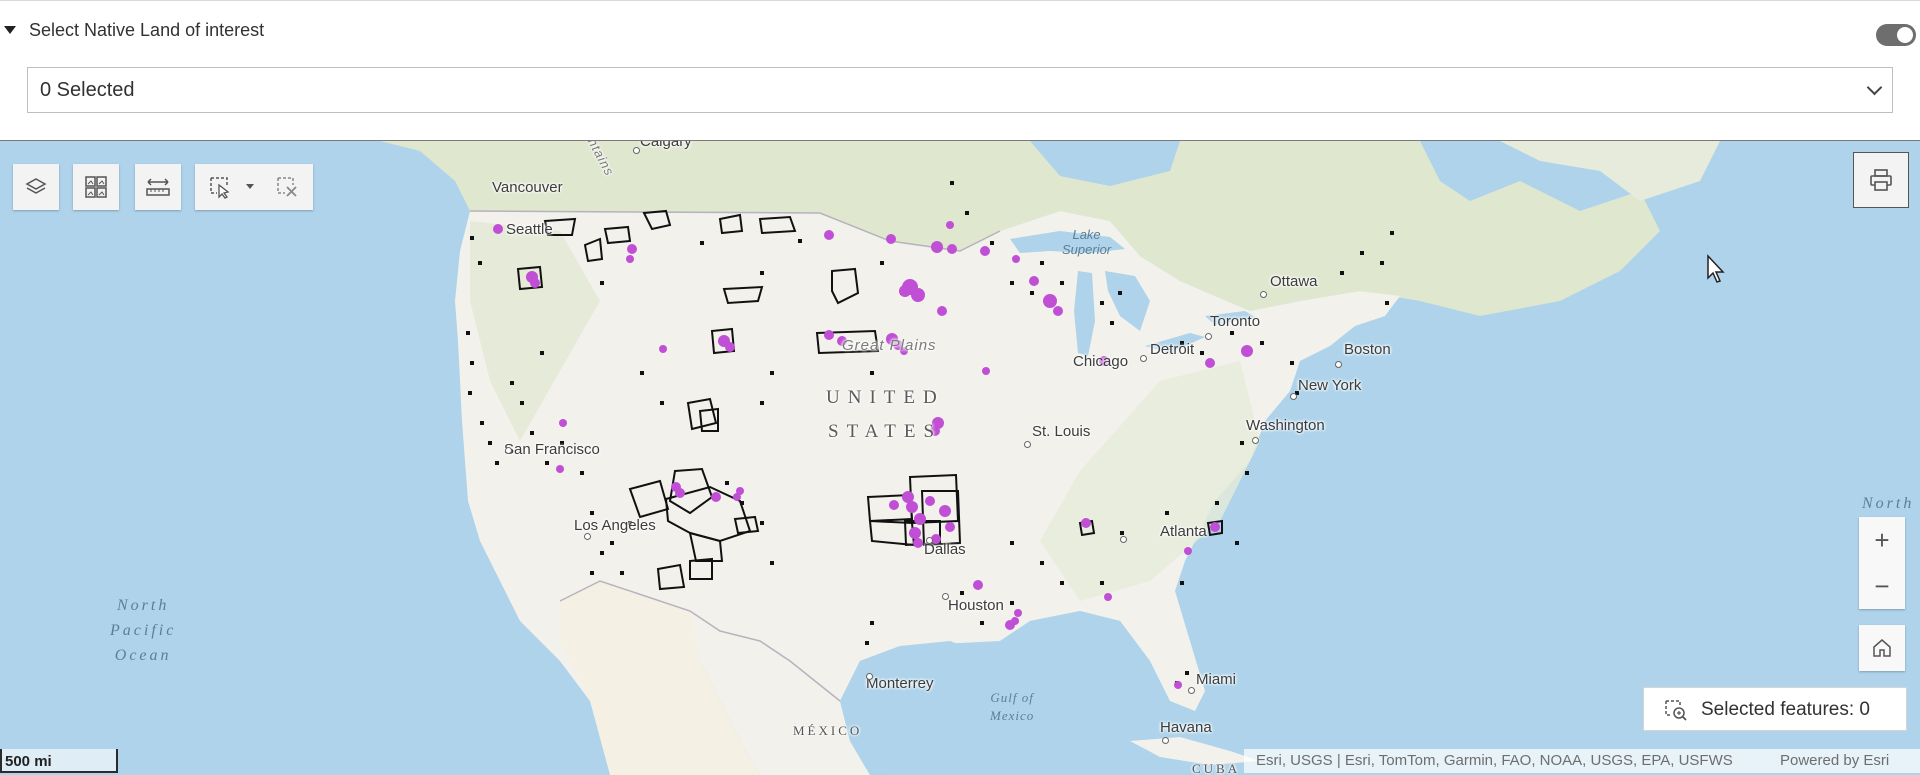 This screenshot has width=1920, height=775. I want to click on lake-label-line2: Superior, so click(1087, 249).